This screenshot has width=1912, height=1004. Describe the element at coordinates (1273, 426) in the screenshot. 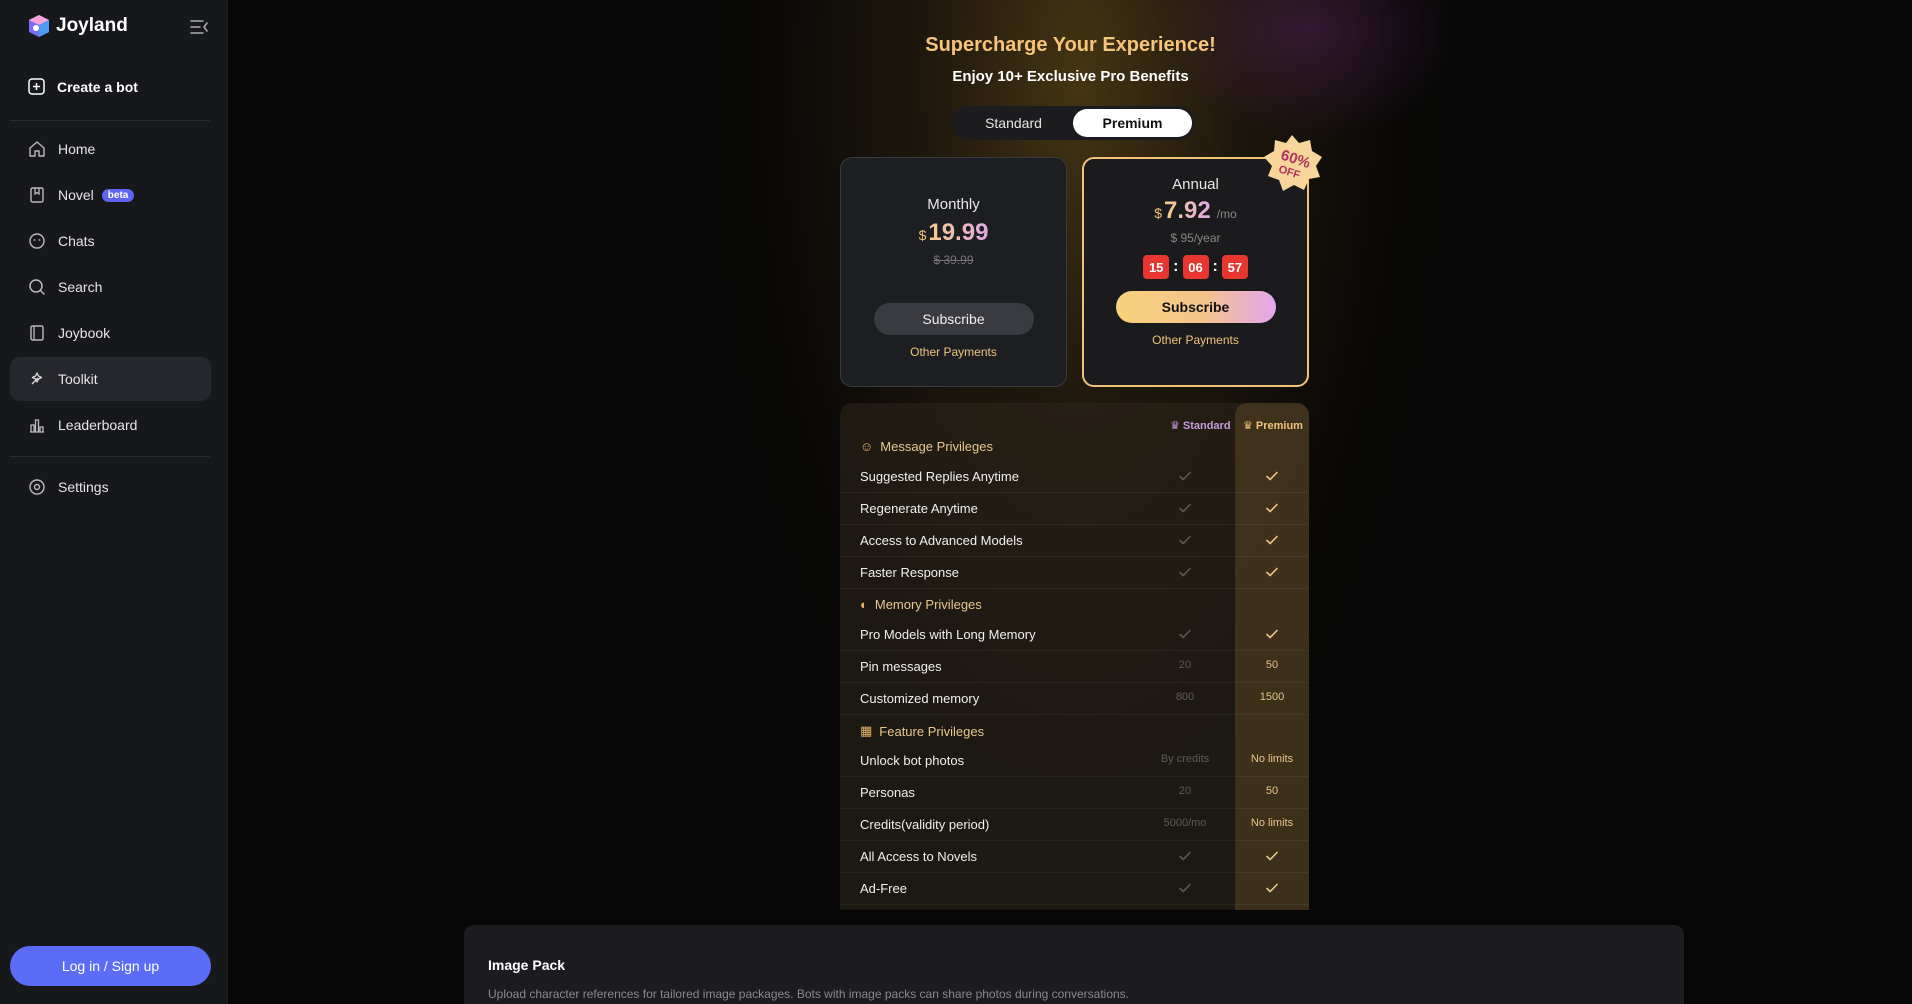

I see `column-header-premium: ♛ Premium` at that location.